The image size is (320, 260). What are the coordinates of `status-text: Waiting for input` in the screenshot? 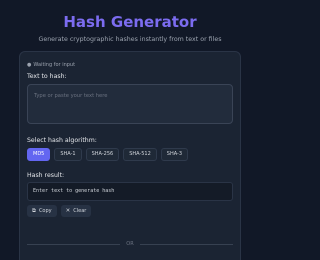 It's located at (54, 65).